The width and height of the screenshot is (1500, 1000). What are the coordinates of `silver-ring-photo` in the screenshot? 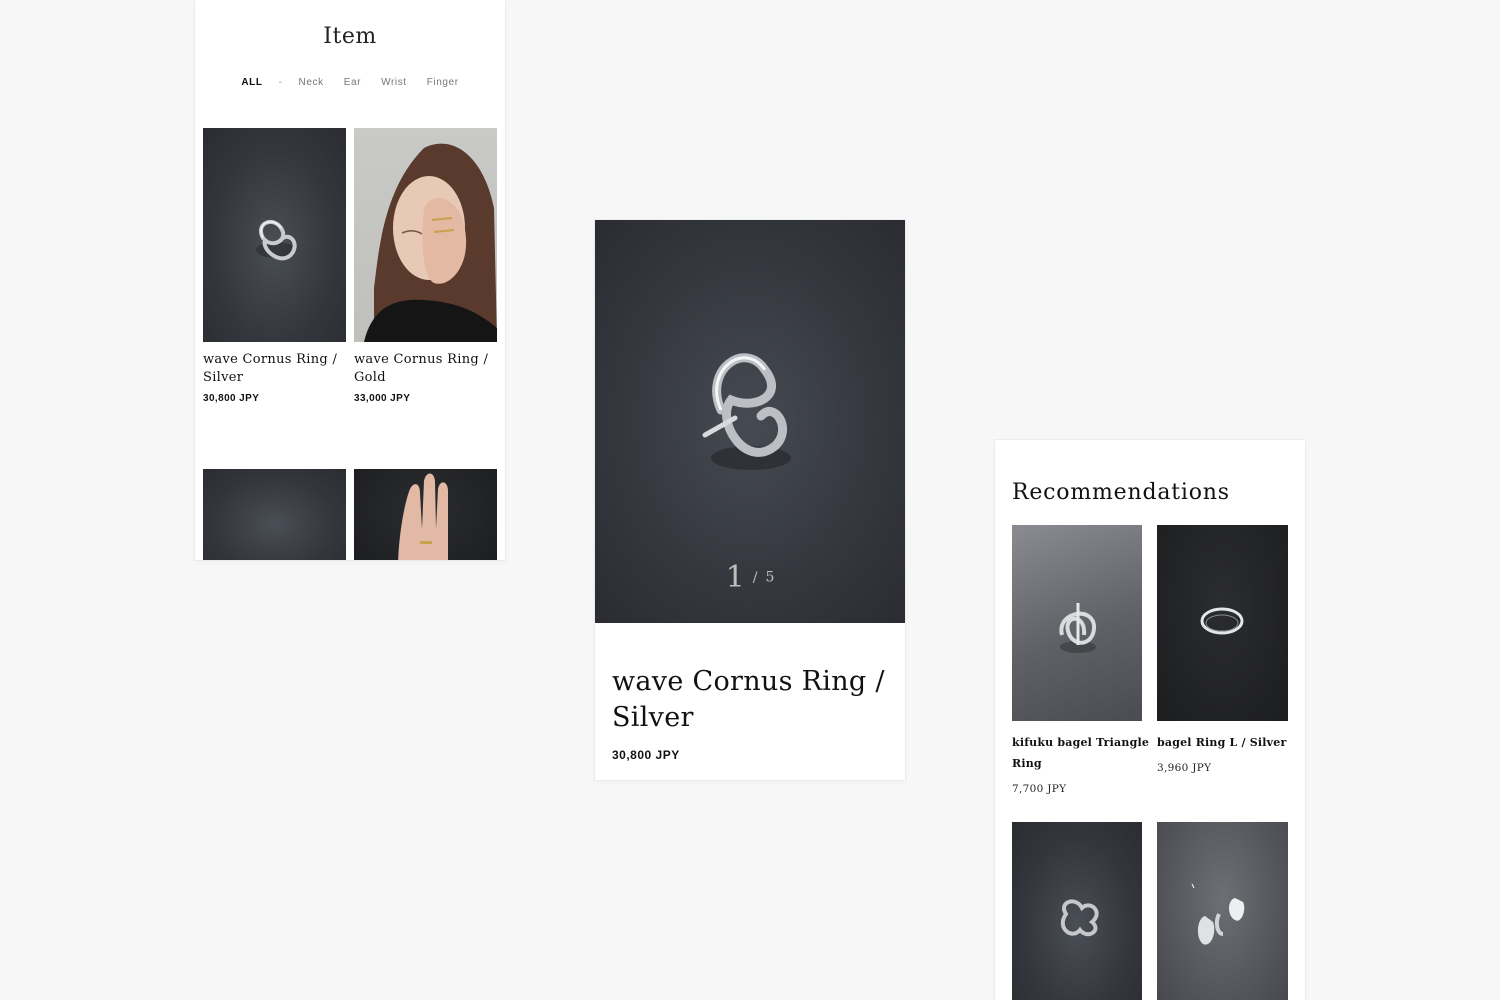 It's located at (276, 240).